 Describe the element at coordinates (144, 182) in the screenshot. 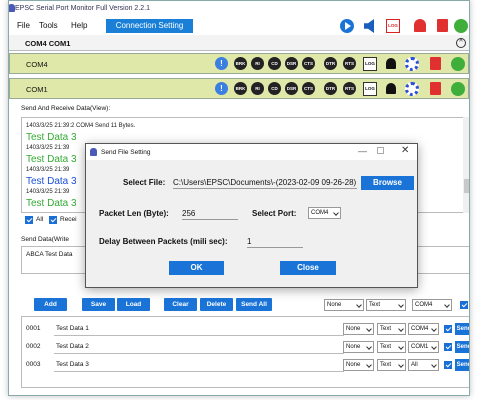

I see `select-file-label: Select File:` at that location.